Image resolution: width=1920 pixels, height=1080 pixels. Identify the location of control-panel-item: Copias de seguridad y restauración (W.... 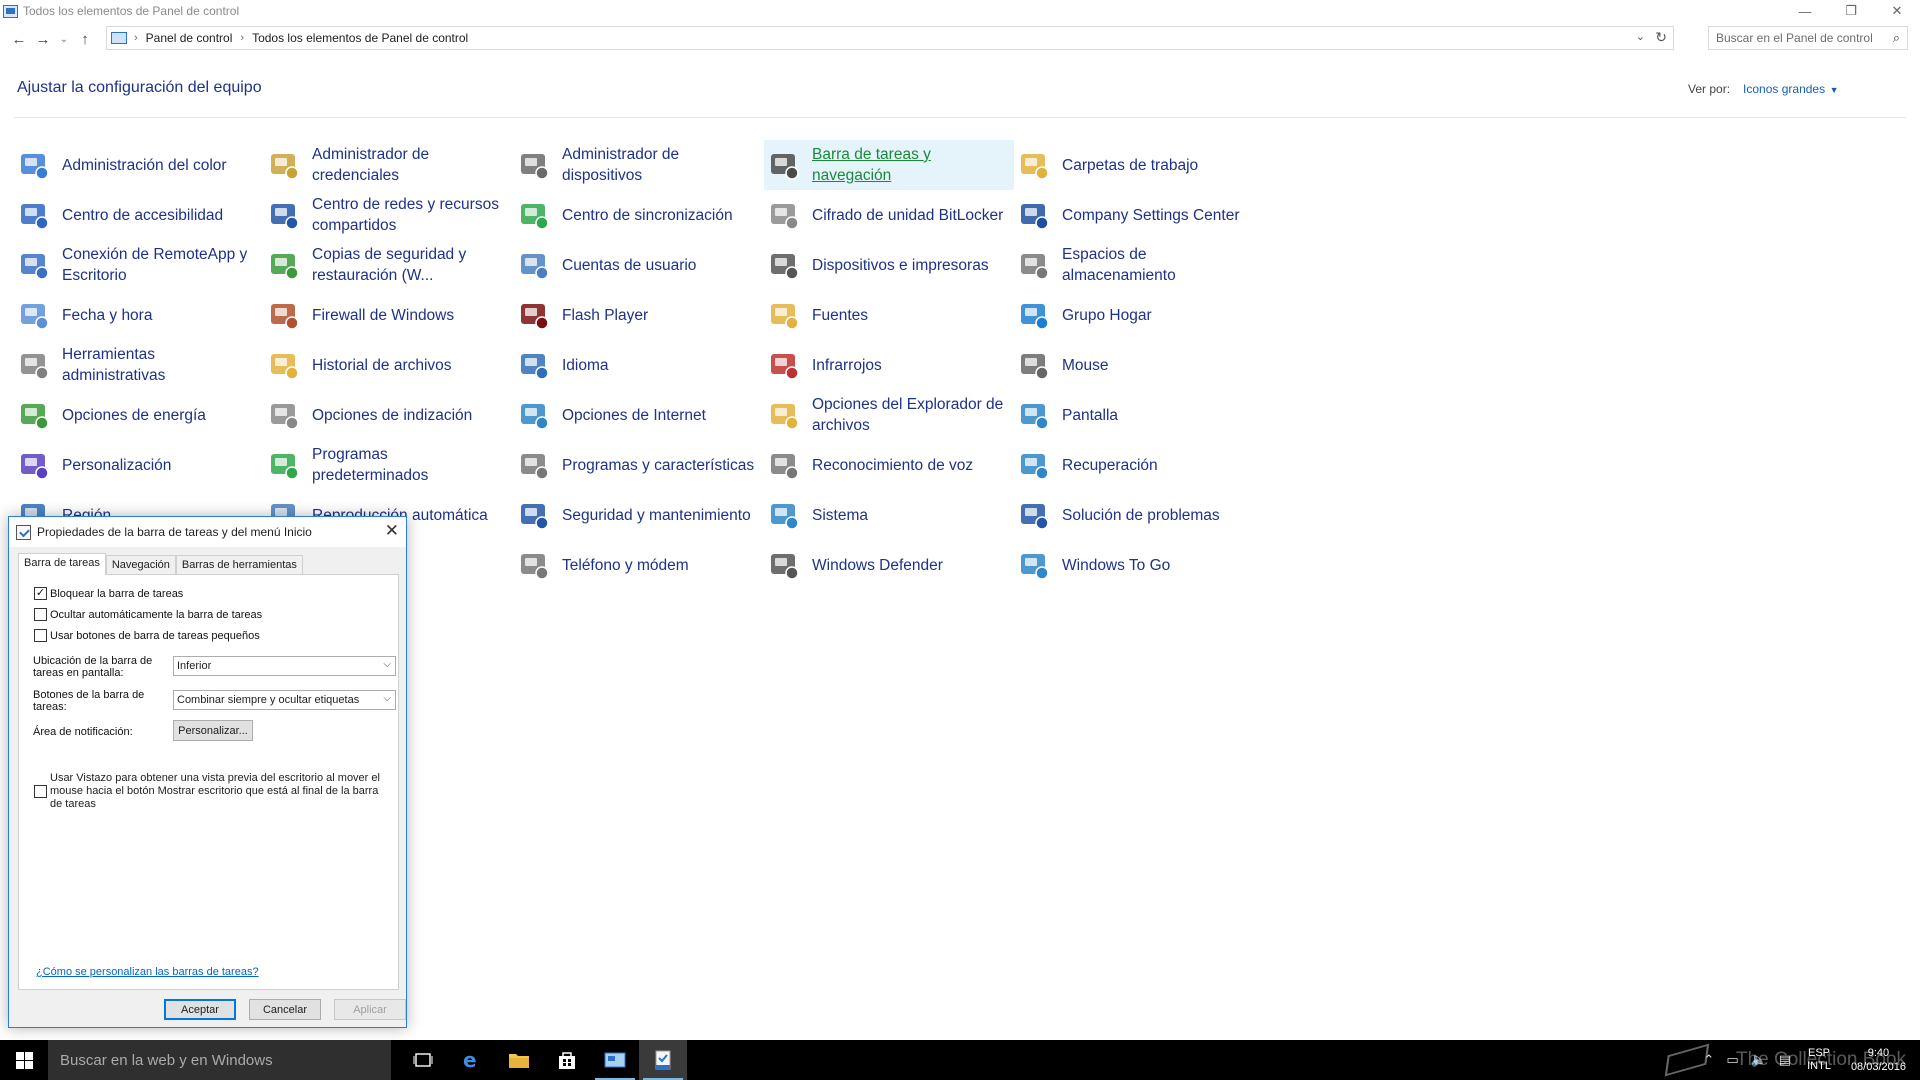
(389, 265).